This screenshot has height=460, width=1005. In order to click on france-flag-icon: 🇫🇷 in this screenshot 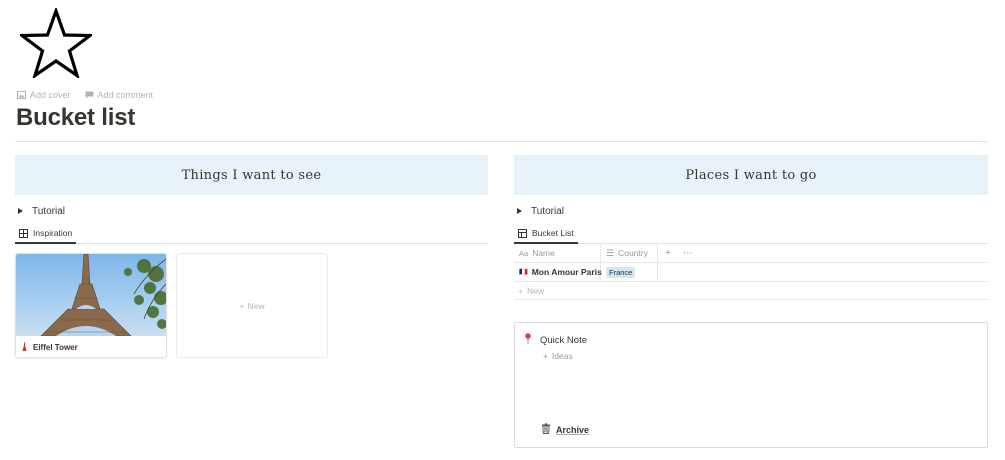, I will do `click(523, 272)`.